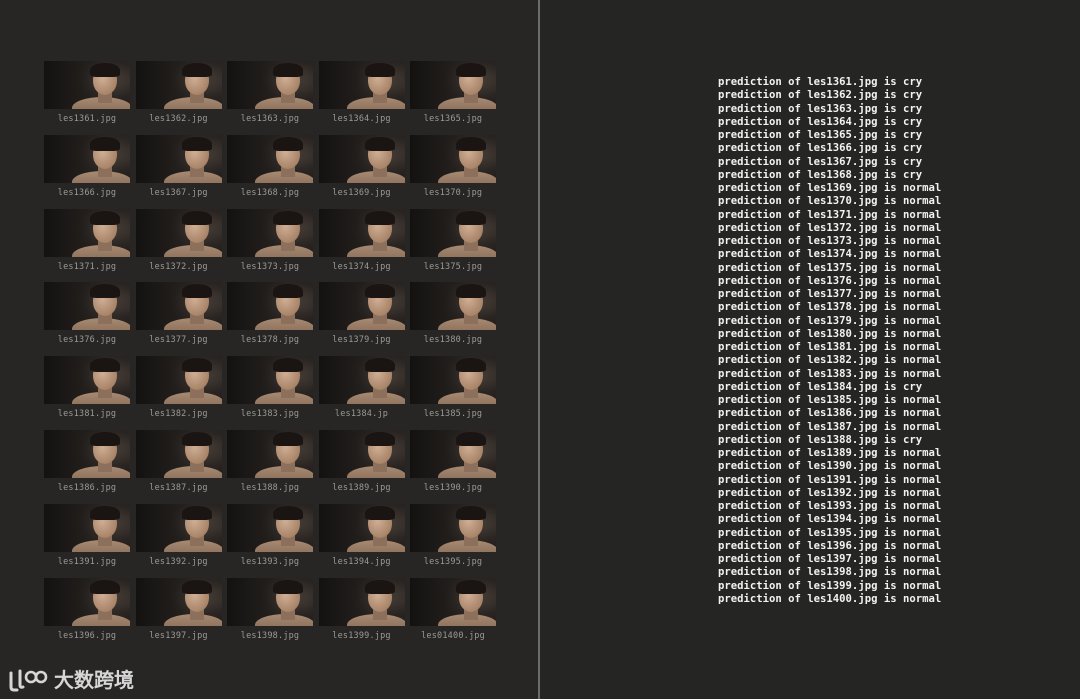 The height and width of the screenshot is (699, 1080). Describe the element at coordinates (178, 487) in the screenshot. I see `thumbnail-label: les1387.jpg` at that location.